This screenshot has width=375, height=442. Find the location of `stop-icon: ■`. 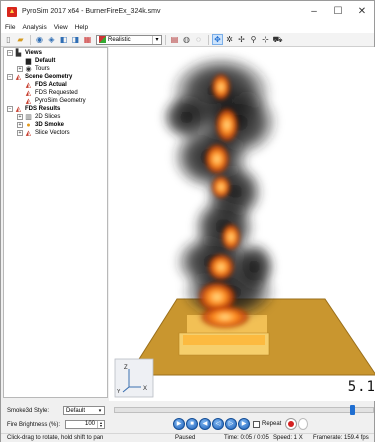

stop-icon: ■ is located at coordinates (192, 424).